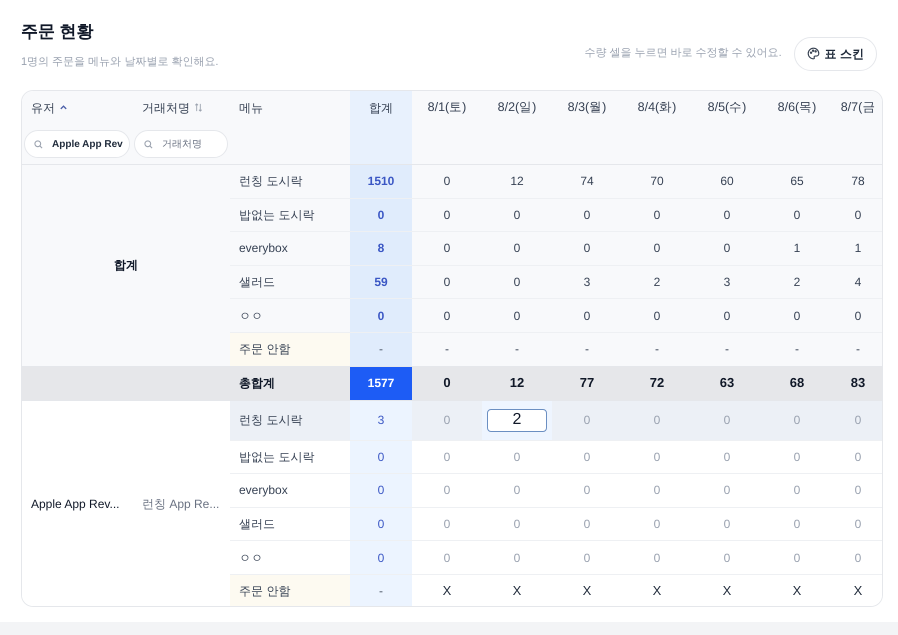 This screenshot has height=635, width=898. What do you see at coordinates (447, 107) in the screenshot?
I see `column-header: 8/1(토)` at bounding box center [447, 107].